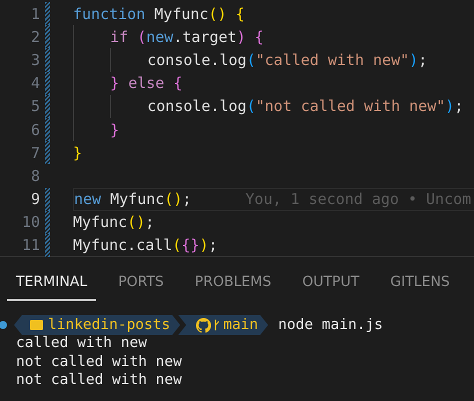 This screenshot has width=474, height=401. Describe the element at coordinates (35, 59) in the screenshot. I see `line-number: 3` at that location.